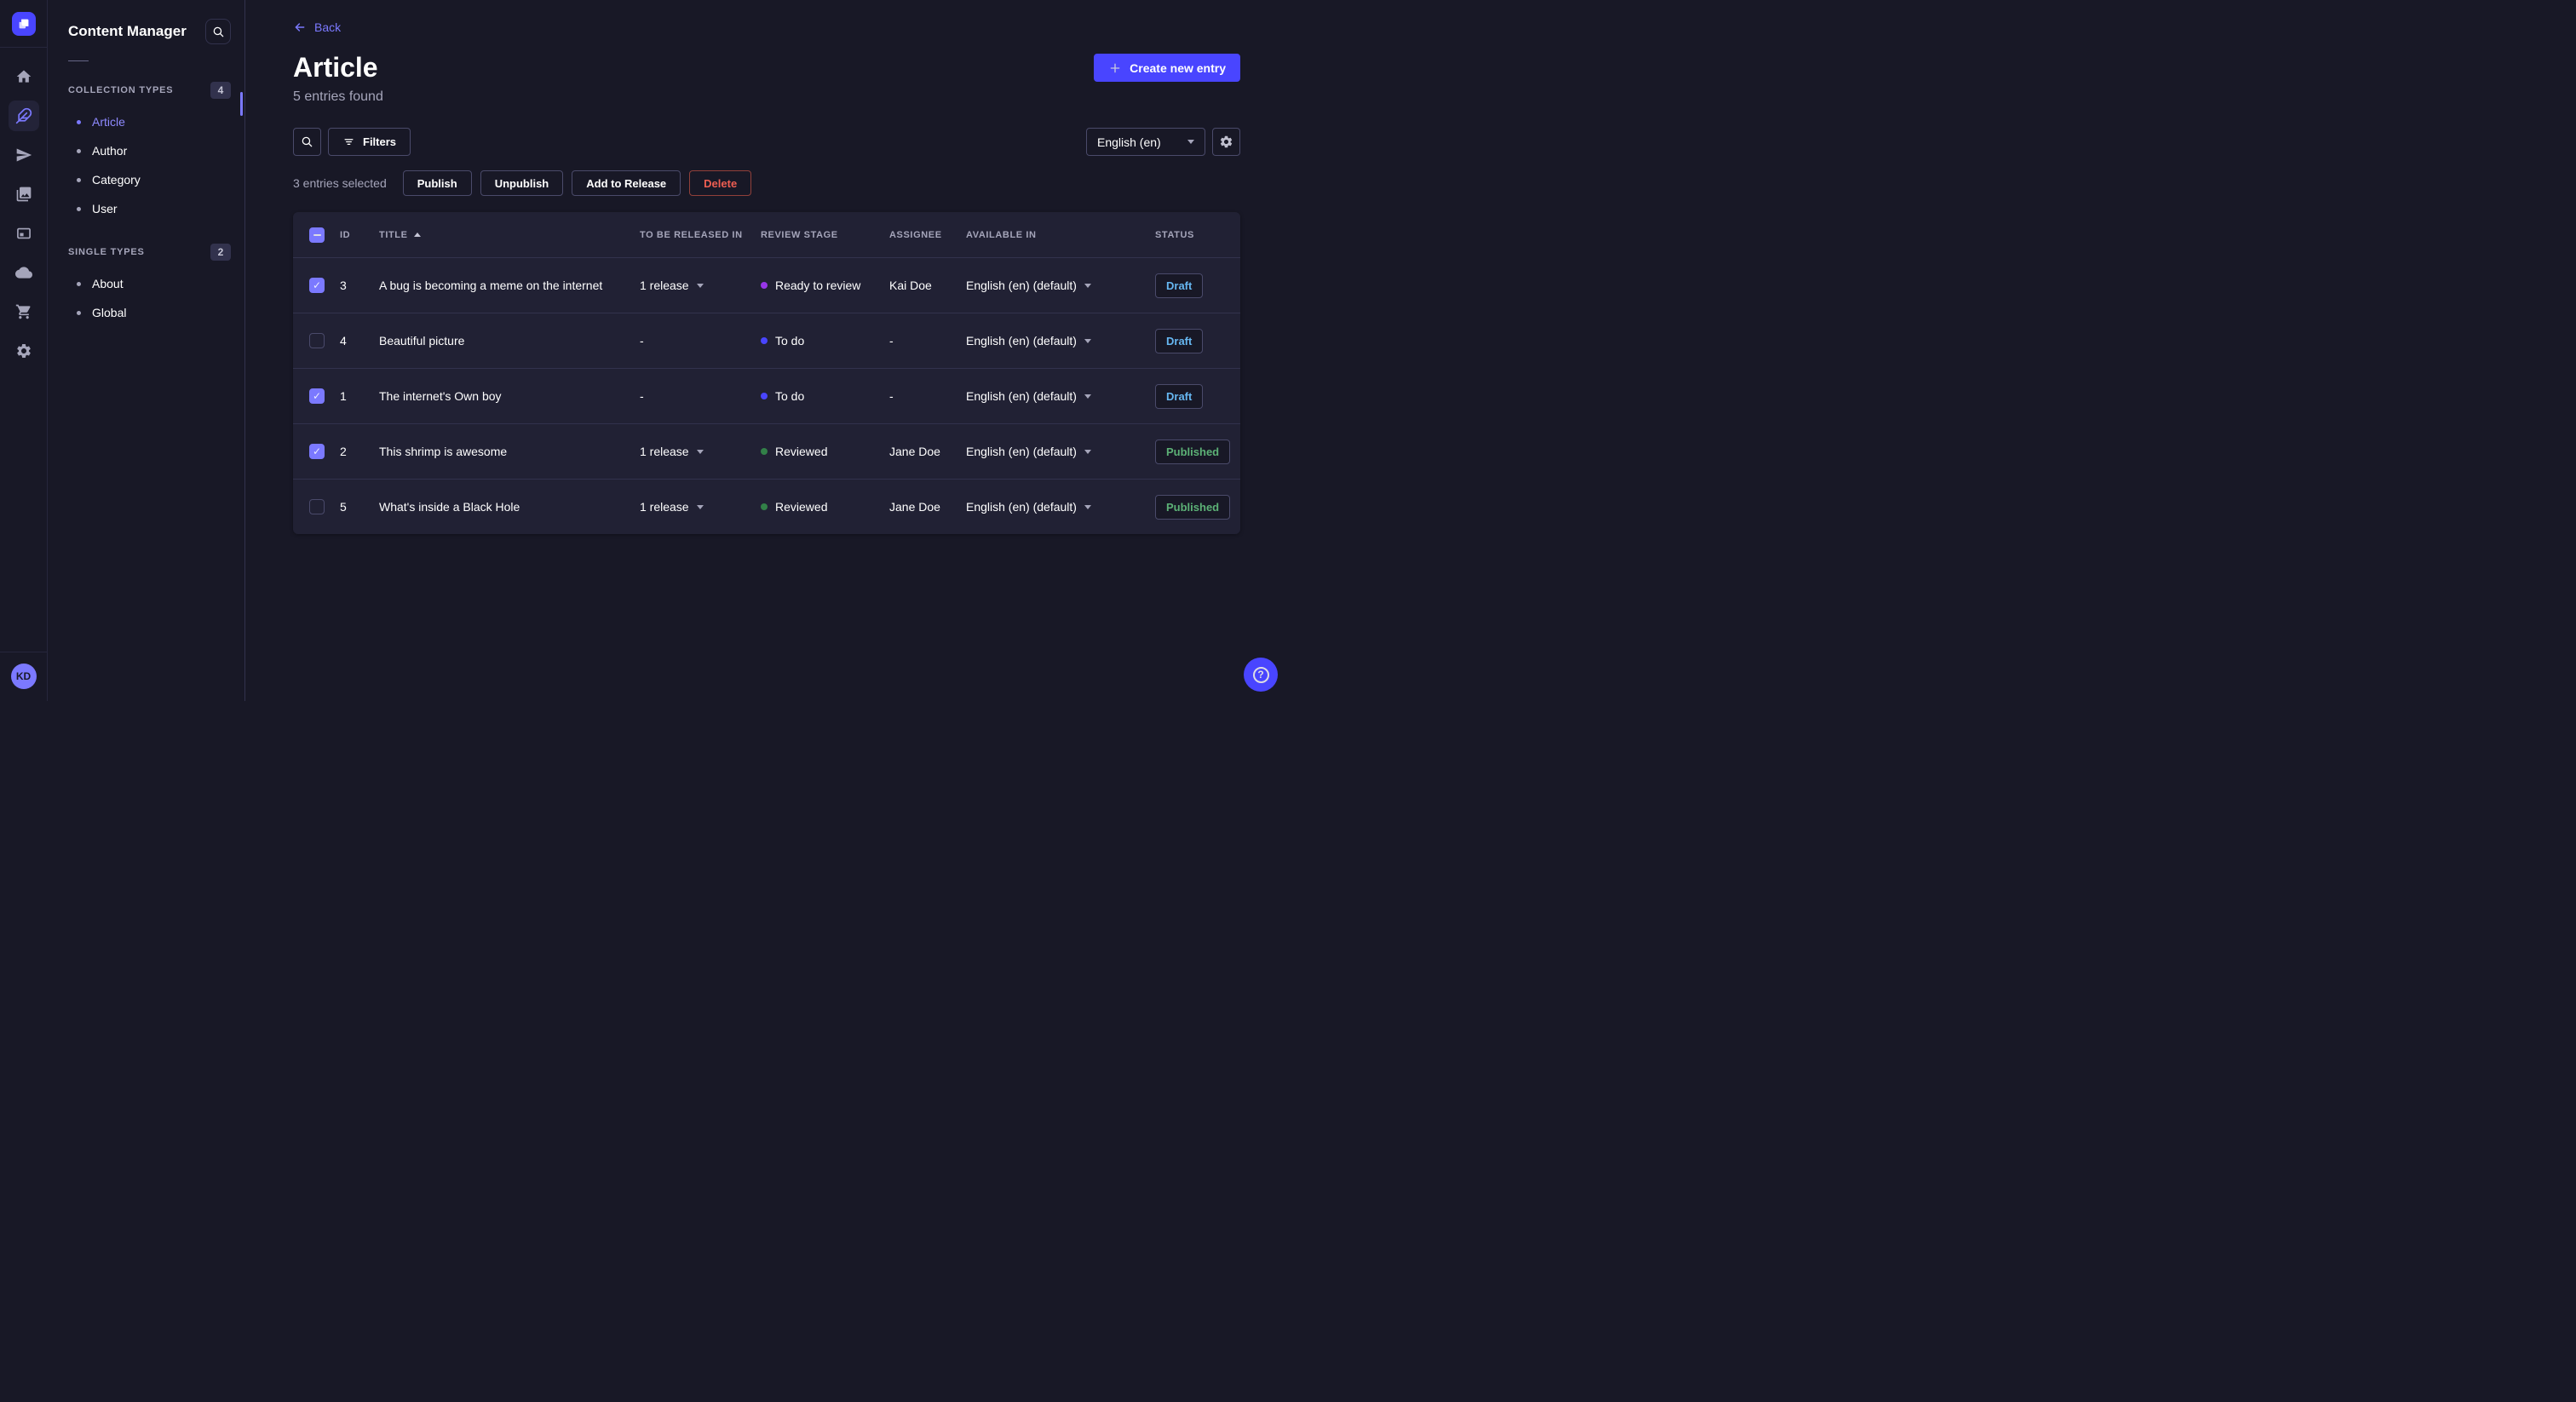  Describe the element at coordinates (510, 341) in the screenshot. I see `cell-title: Beautiful picture` at that location.